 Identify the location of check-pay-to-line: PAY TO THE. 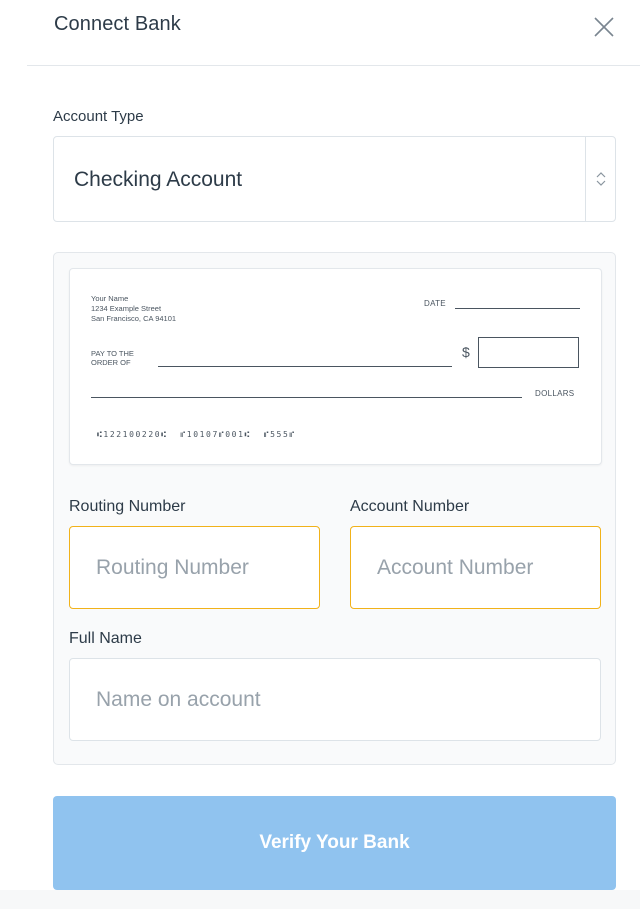
(112, 353).